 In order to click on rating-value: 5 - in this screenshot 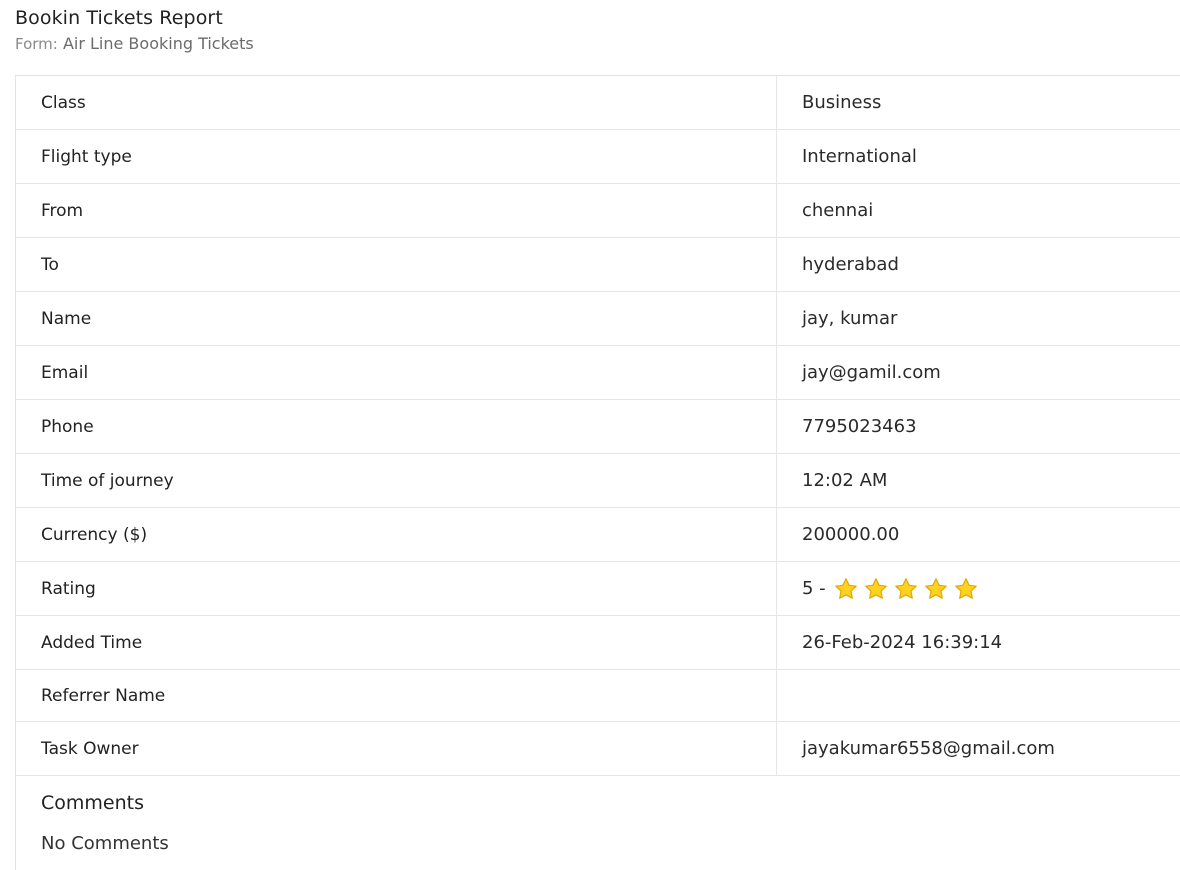, I will do `click(814, 588)`.